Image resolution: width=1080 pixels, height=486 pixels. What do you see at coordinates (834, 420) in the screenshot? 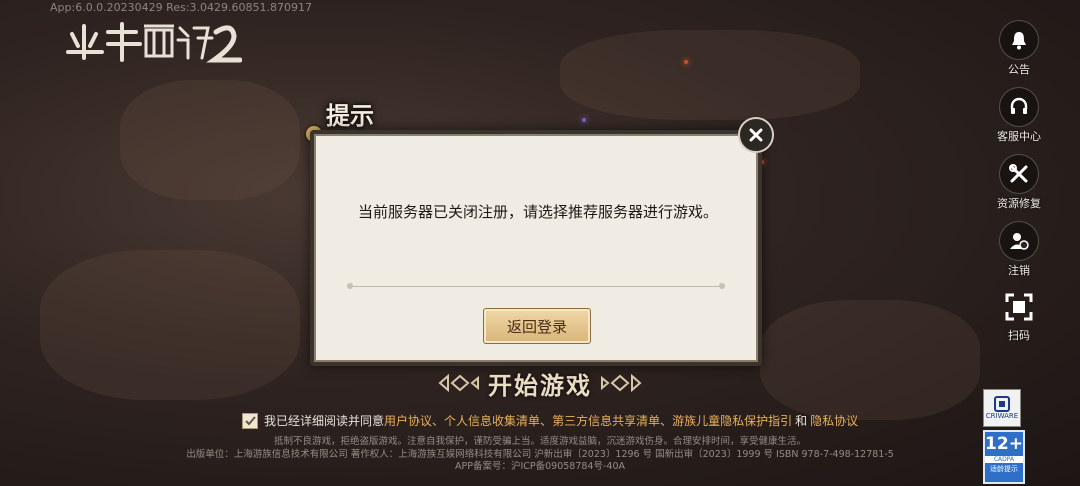
I see `privacy-policy-link: 隐私协议` at bounding box center [834, 420].